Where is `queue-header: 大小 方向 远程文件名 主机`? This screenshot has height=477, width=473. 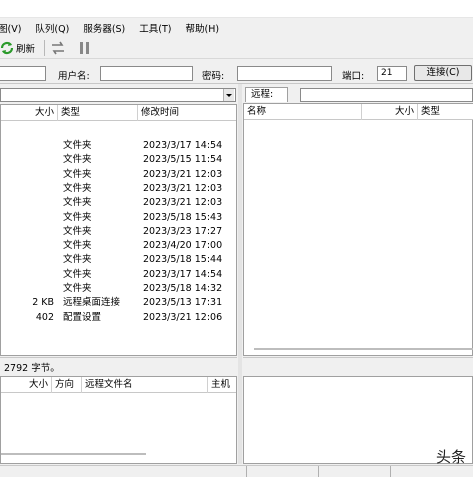 queue-header: 大小 方向 远程文件名 主机 is located at coordinates (118, 385).